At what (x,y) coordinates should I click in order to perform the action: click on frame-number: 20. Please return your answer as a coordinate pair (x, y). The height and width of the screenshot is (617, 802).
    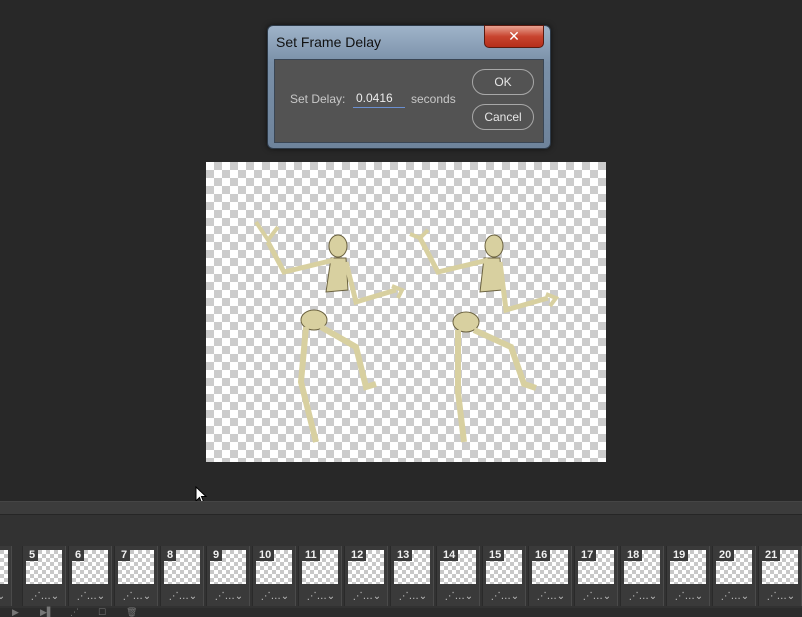
    Looking at the image, I should click on (725, 555).